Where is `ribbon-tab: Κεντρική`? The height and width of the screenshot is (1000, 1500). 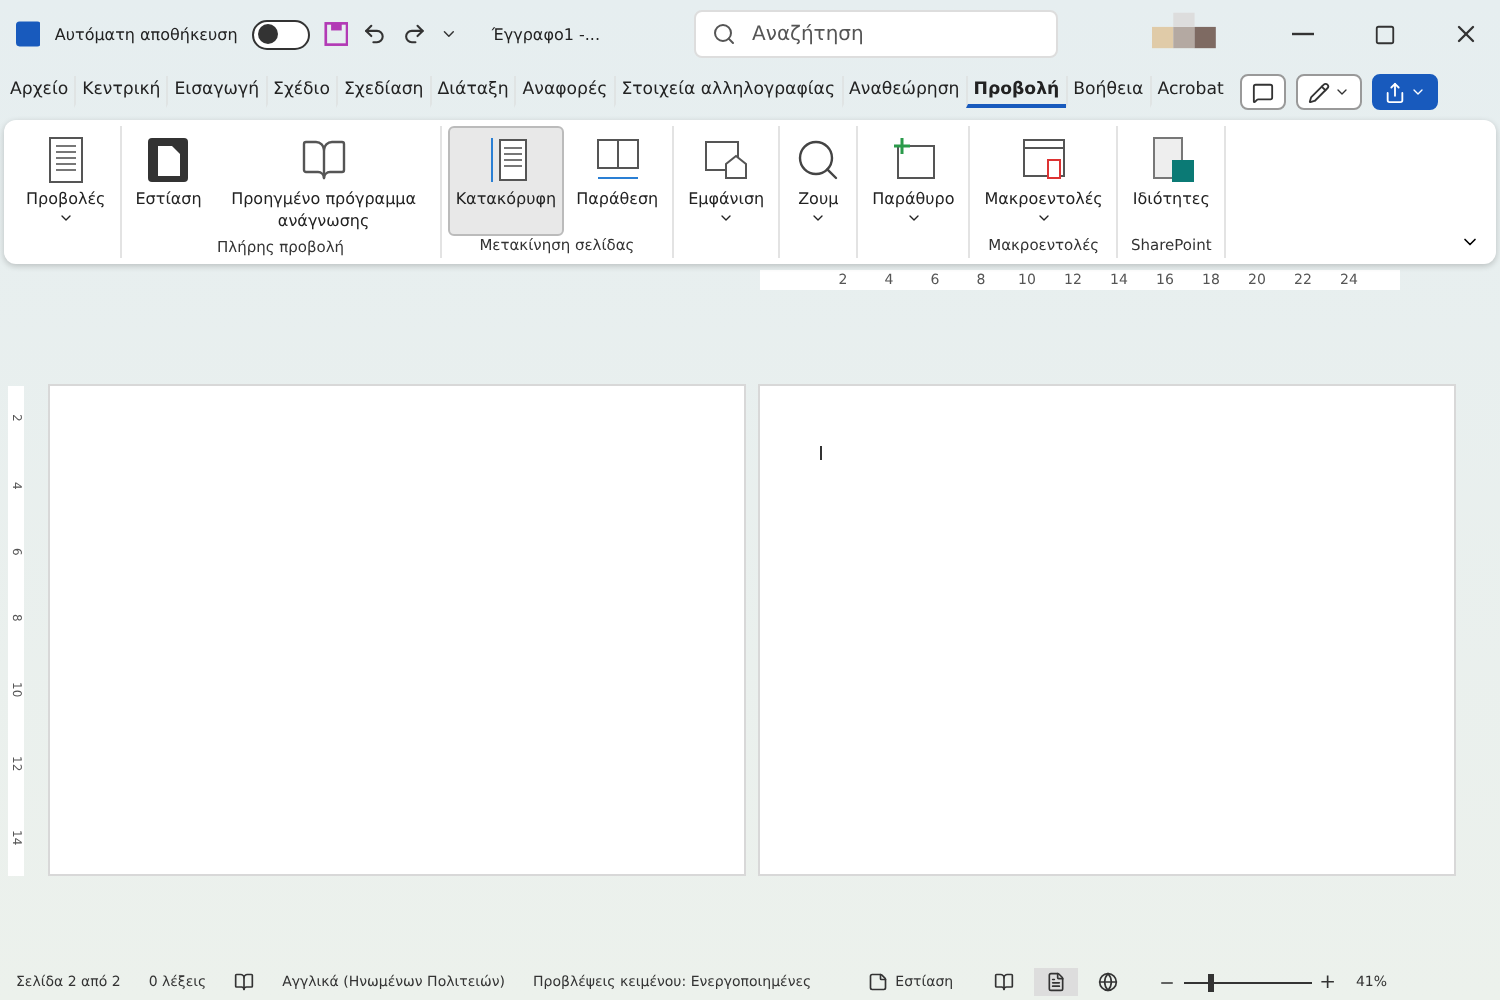
ribbon-tab: Κεντρική is located at coordinates (120, 92).